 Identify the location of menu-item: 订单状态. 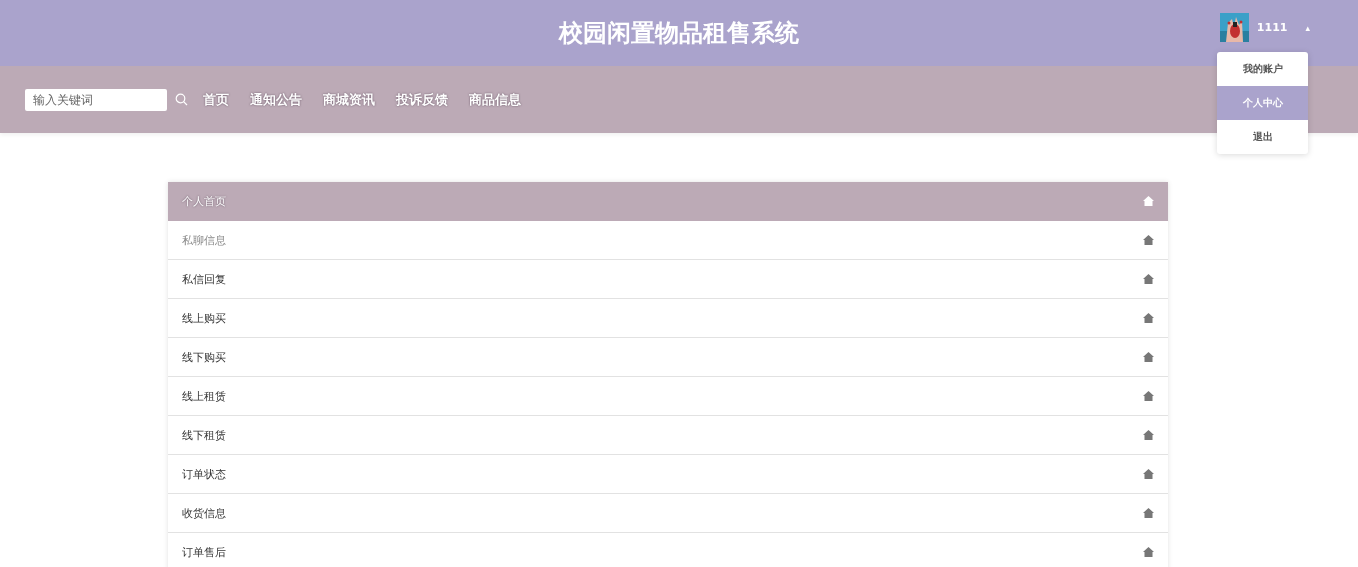
(668, 474).